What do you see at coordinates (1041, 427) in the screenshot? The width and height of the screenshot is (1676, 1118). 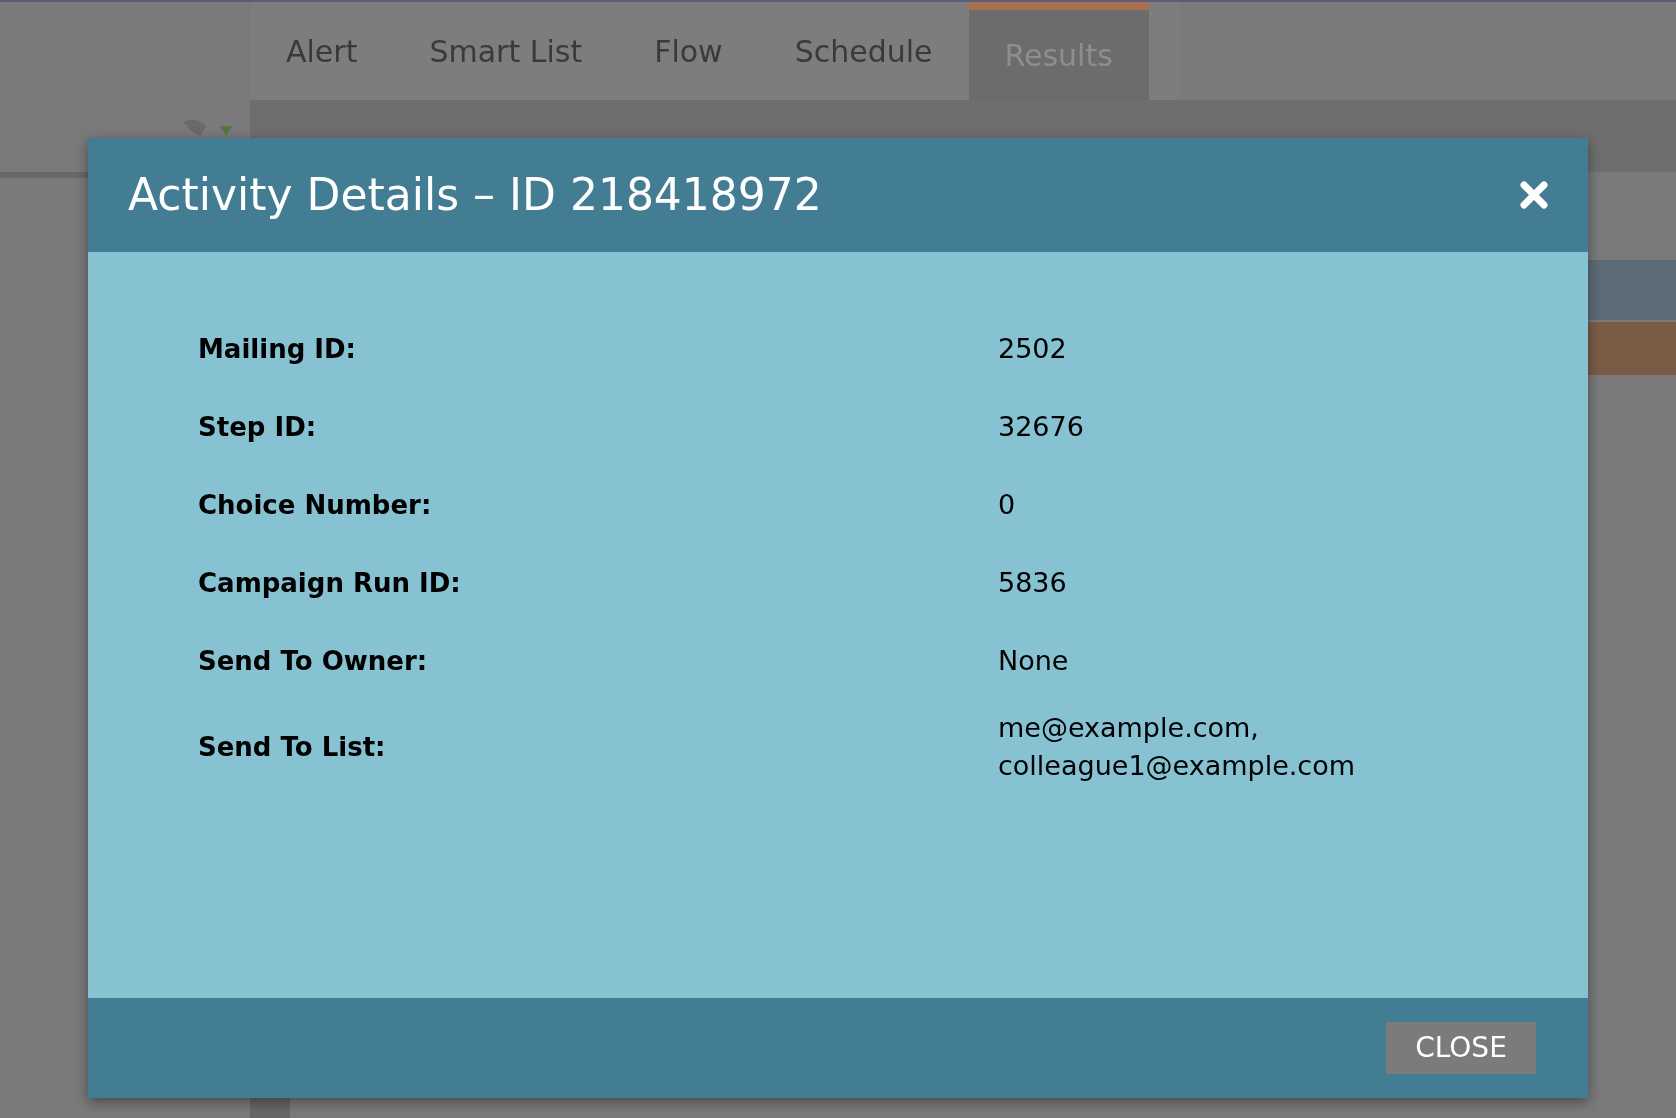 I see `field-value: 32676` at bounding box center [1041, 427].